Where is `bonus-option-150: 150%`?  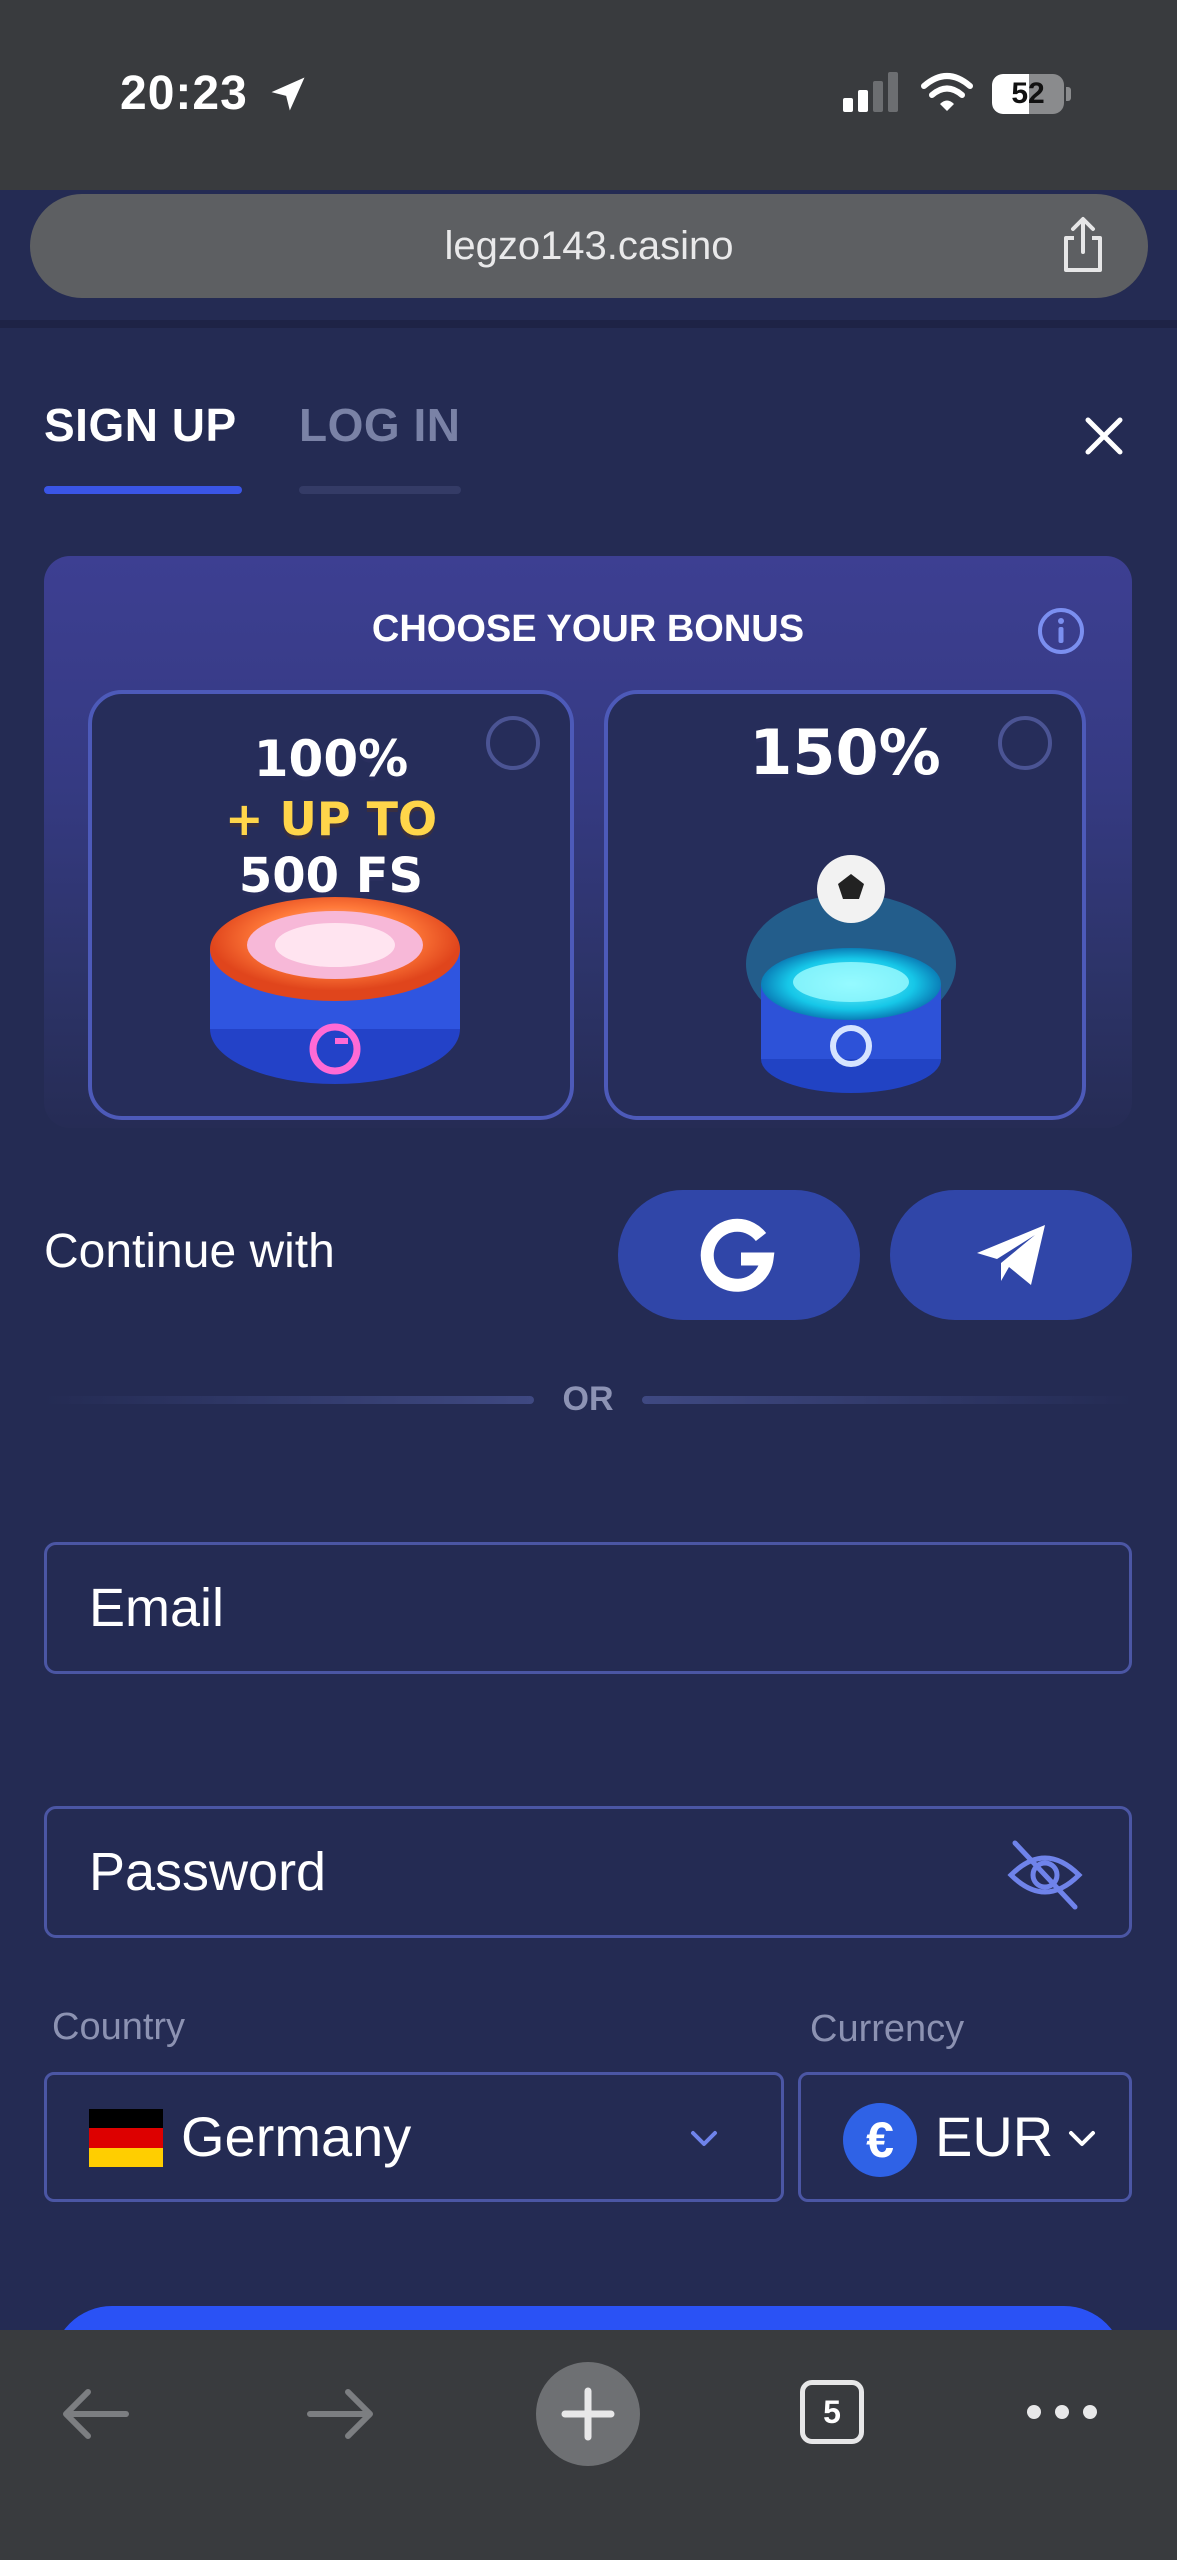 bonus-option-150: 150% is located at coordinates (845, 905).